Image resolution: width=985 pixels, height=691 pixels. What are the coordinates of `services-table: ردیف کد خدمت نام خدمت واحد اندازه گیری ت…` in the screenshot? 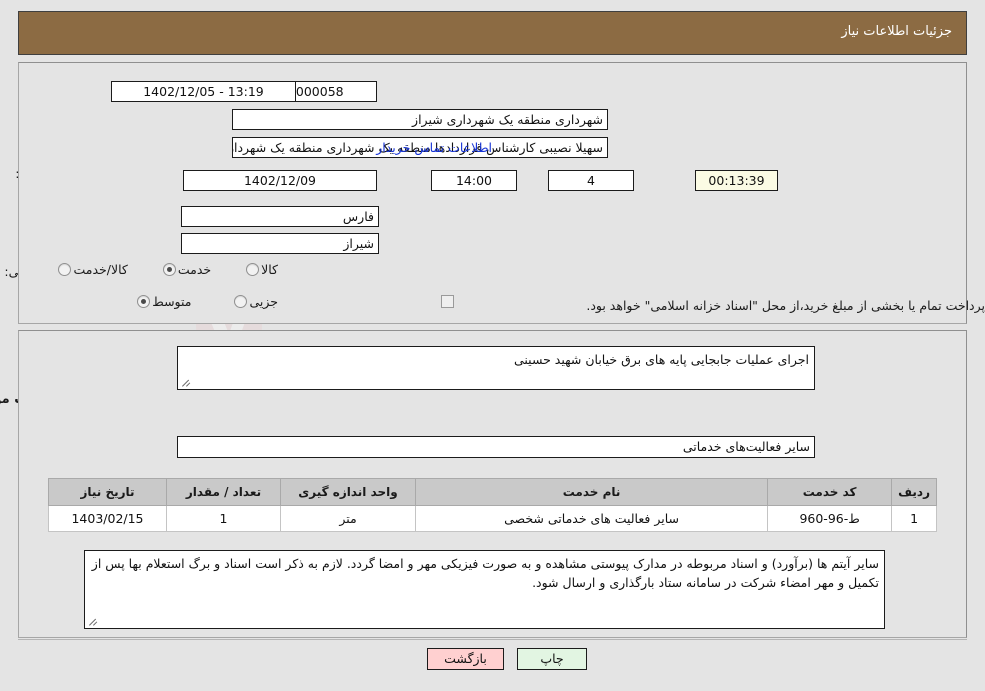 It's located at (492, 505).